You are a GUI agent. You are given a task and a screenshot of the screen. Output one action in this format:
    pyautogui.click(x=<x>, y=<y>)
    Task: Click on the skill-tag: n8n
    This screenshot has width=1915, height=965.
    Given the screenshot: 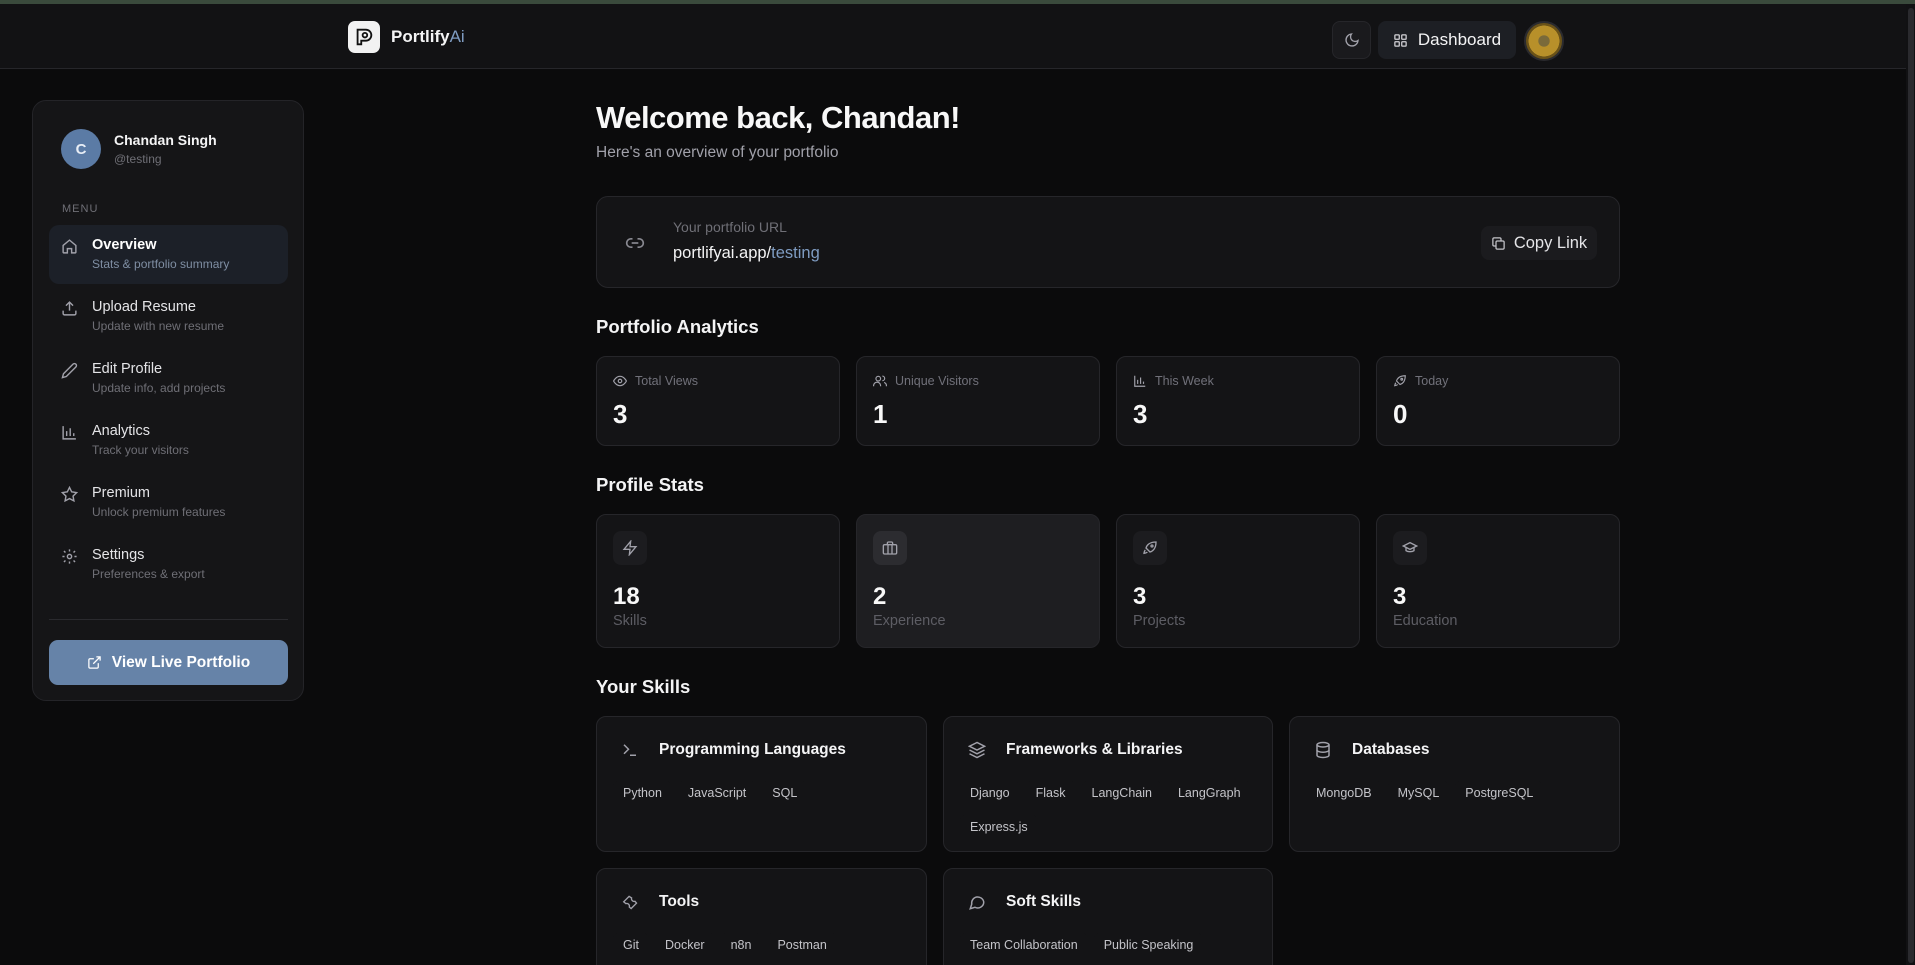 What is the action you would take?
    pyautogui.click(x=741, y=945)
    